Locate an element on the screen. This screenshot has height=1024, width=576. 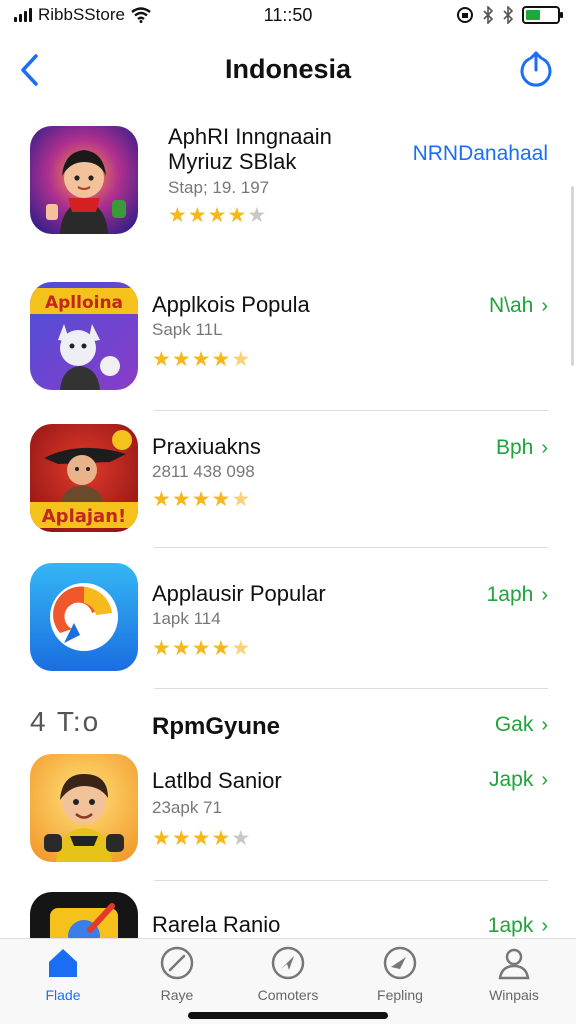
tab-gauge: Fepling is located at coordinates (400, 977).